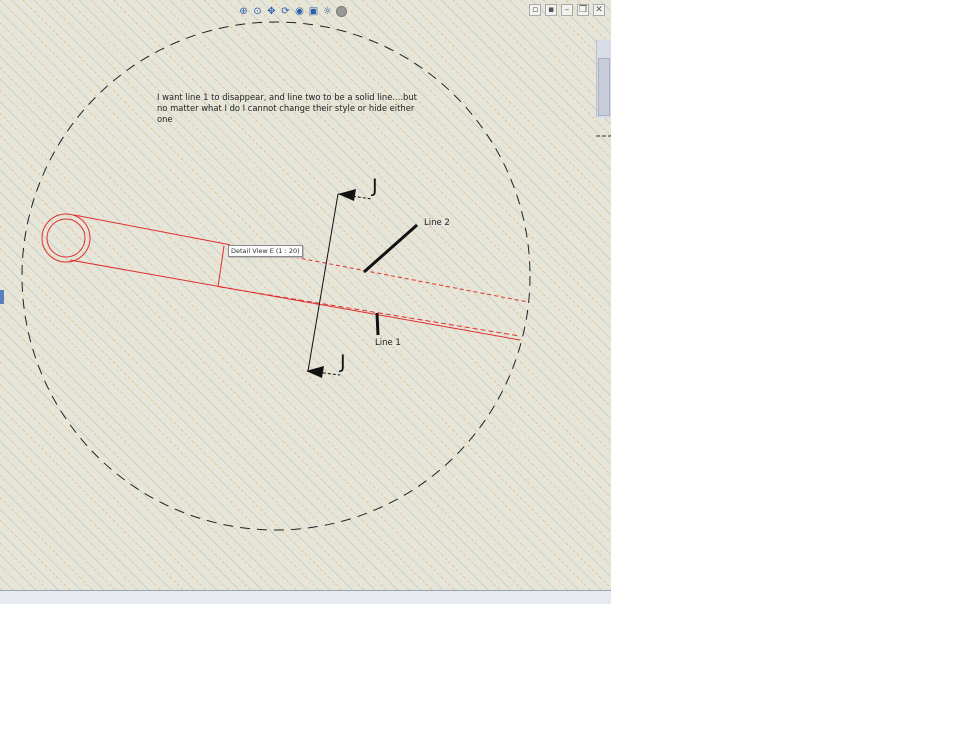  Describe the element at coordinates (292, 11) in the screenshot. I see `view-toolbar: ⊕ ⊙ ✥ ⟳ ◉ ▣ ☼` at that location.